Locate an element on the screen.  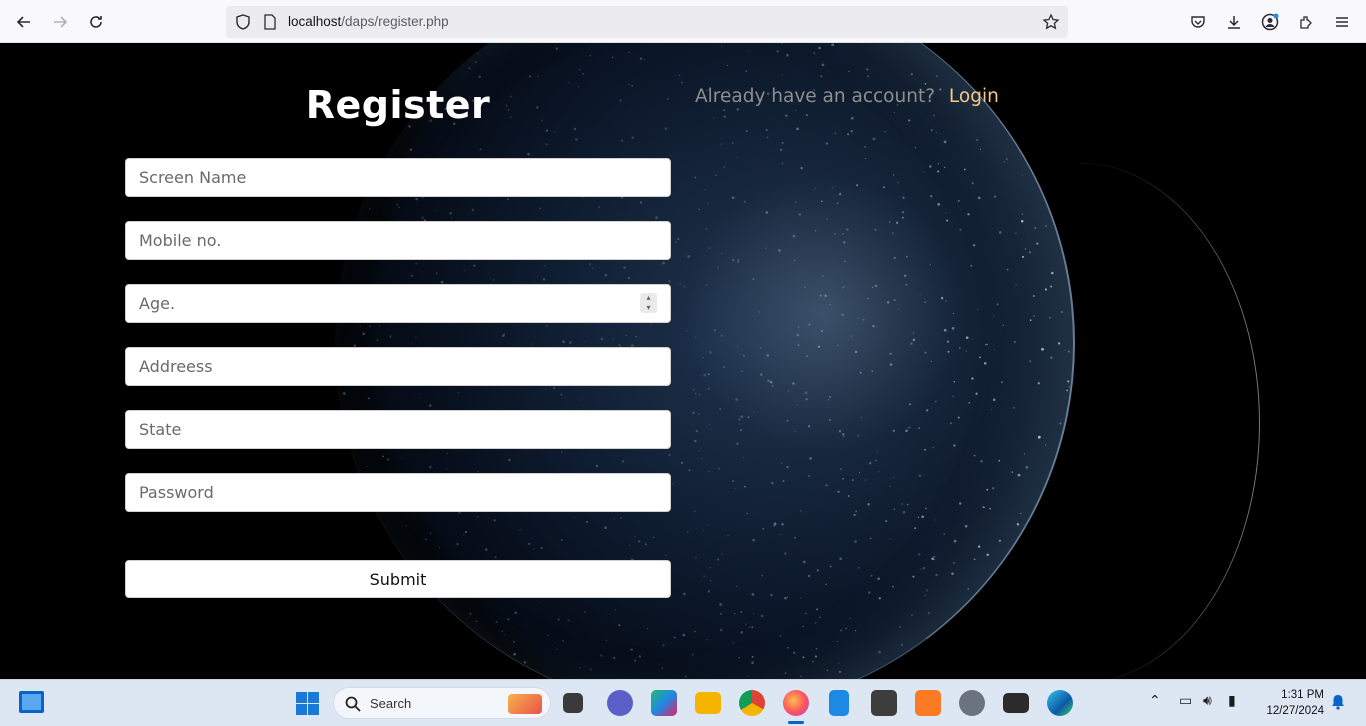
screen-name-input is located at coordinates (398, 177).